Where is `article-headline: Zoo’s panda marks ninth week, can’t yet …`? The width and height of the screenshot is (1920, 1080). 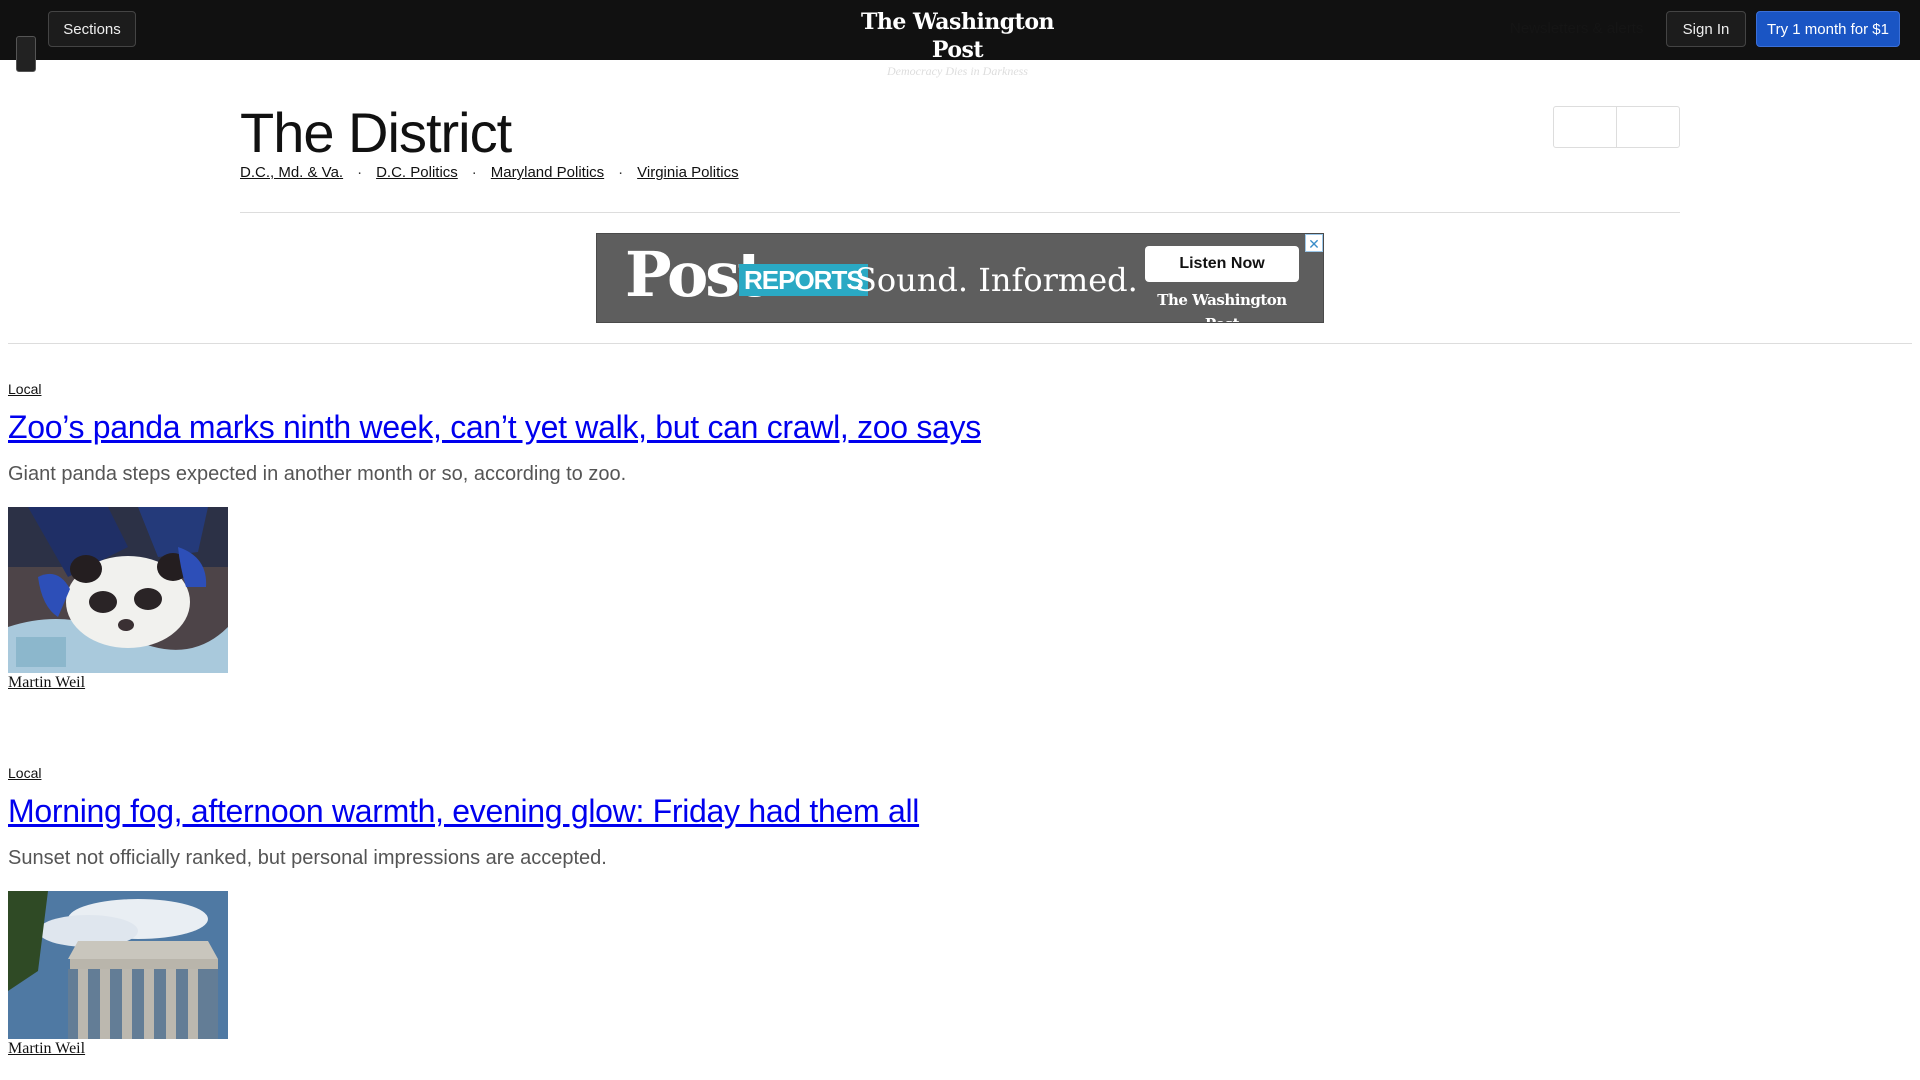
article-headline: Zoo’s panda marks ninth week, can’t yet … is located at coordinates (658, 427).